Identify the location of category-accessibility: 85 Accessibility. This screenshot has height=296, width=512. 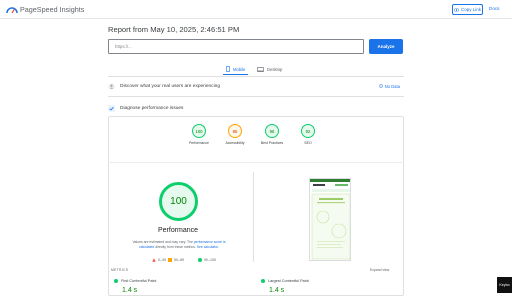
(235, 134).